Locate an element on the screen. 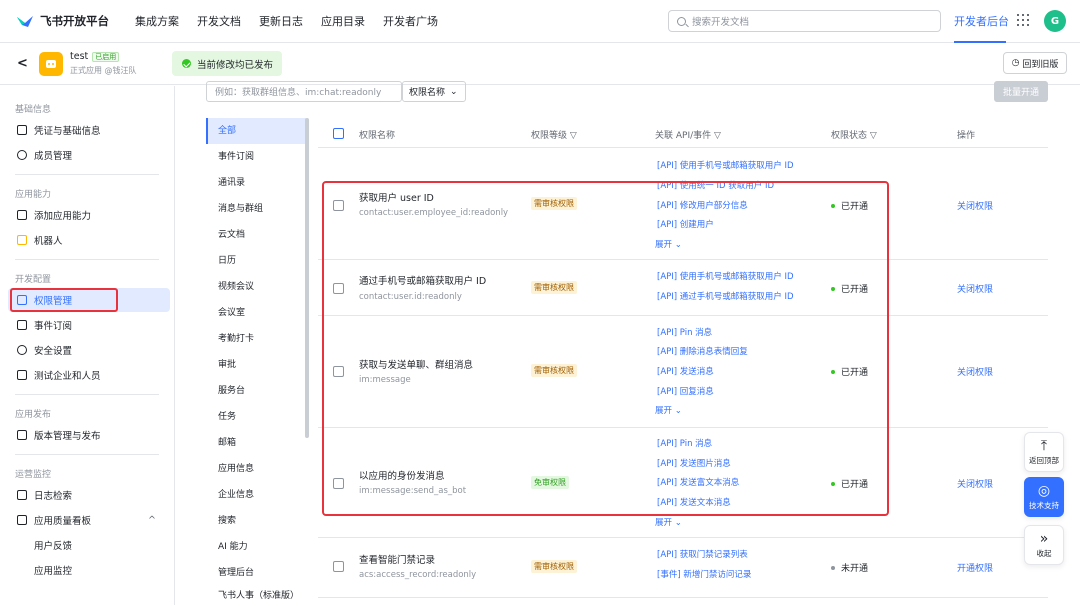 The image size is (1080, 606). category-item: 会议室 is located at coordinates (256, 313).